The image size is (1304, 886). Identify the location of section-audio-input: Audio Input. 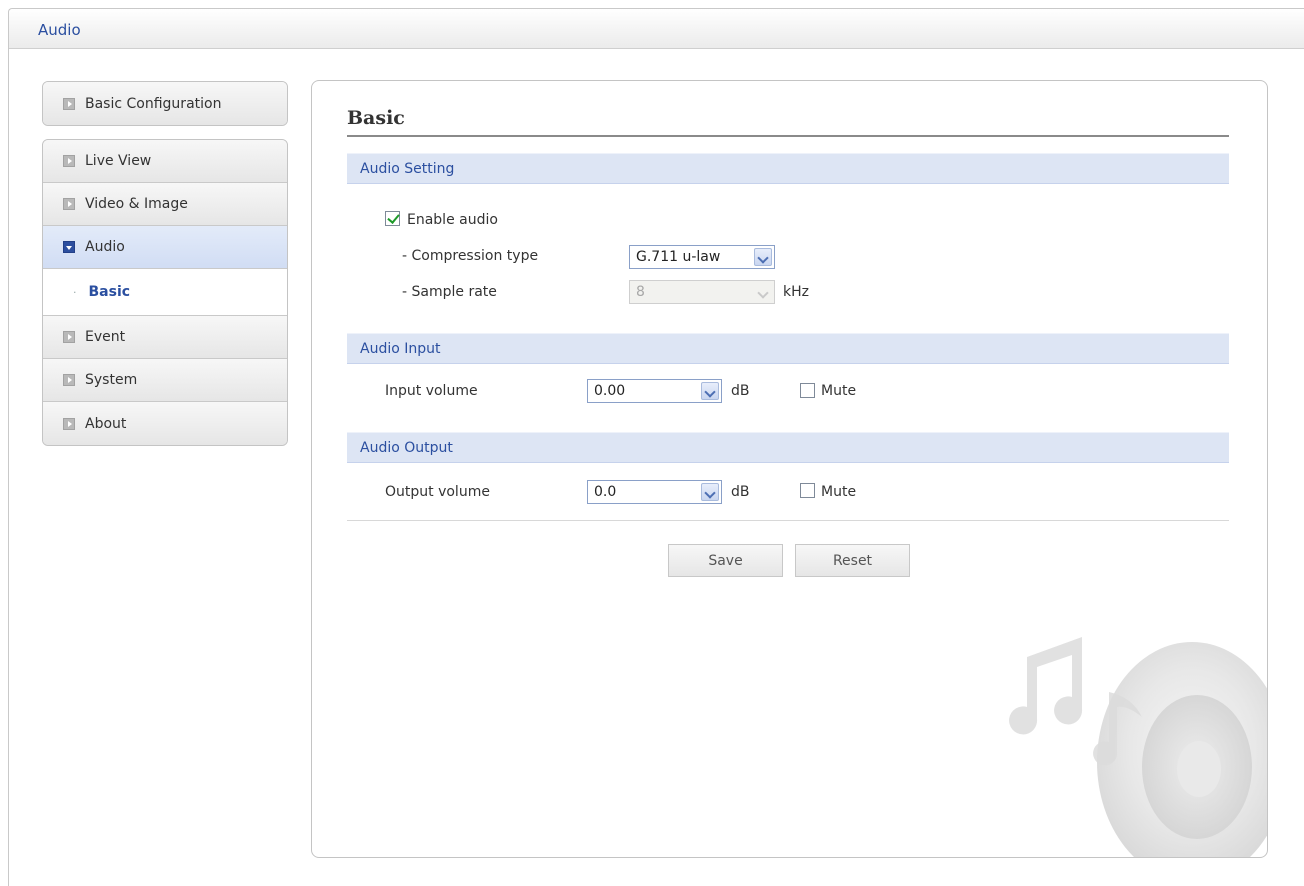
(788, 348).